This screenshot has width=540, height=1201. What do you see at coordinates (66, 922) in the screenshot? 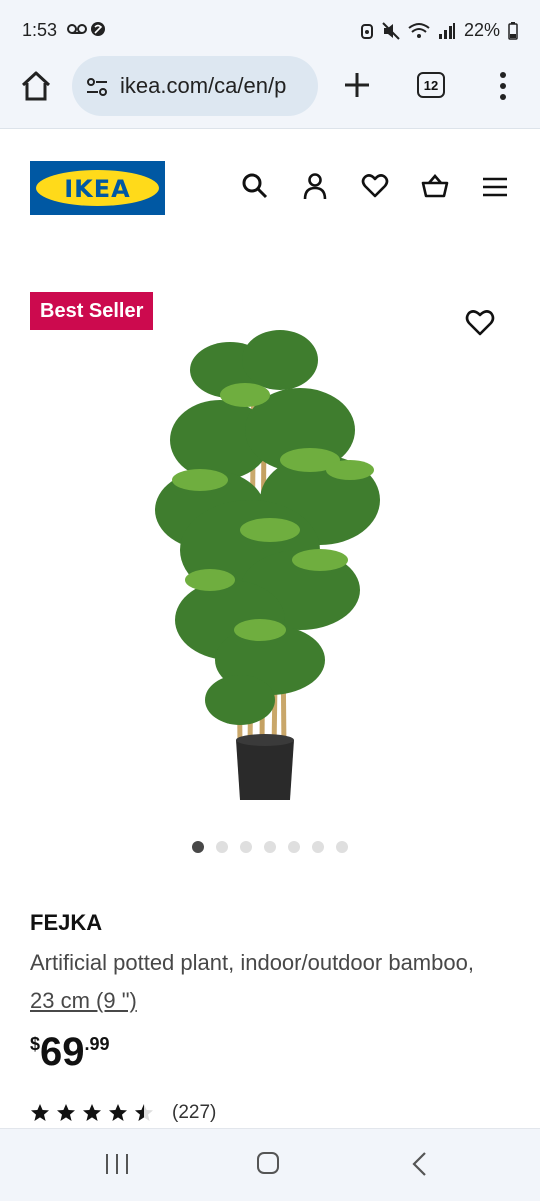
I see `product-name: FEJKA` at bounding box center [66, 922].